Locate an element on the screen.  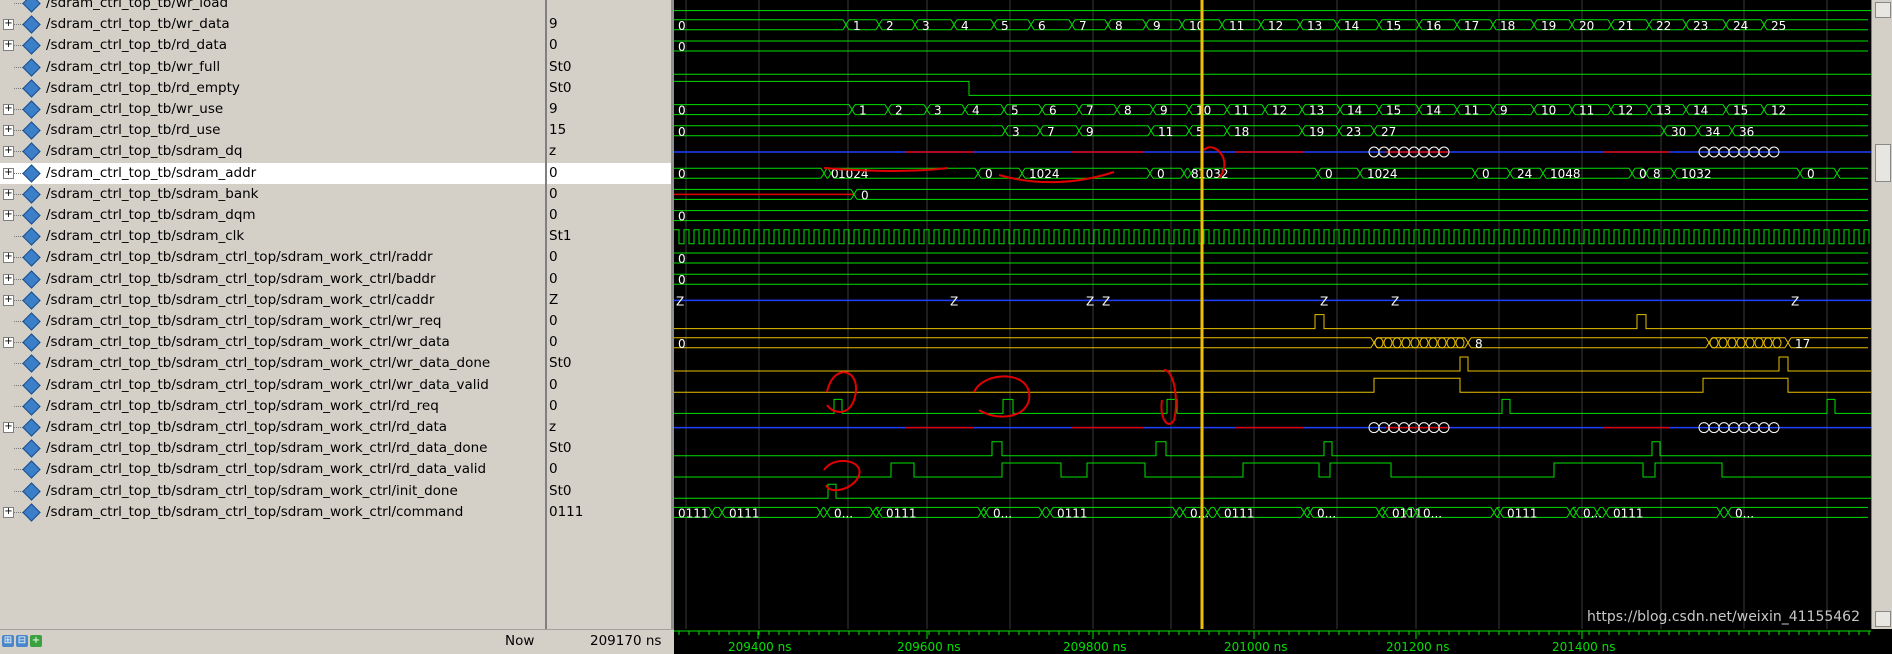
scroll-down-arrow-icon is located at coordinates (1883, 619).